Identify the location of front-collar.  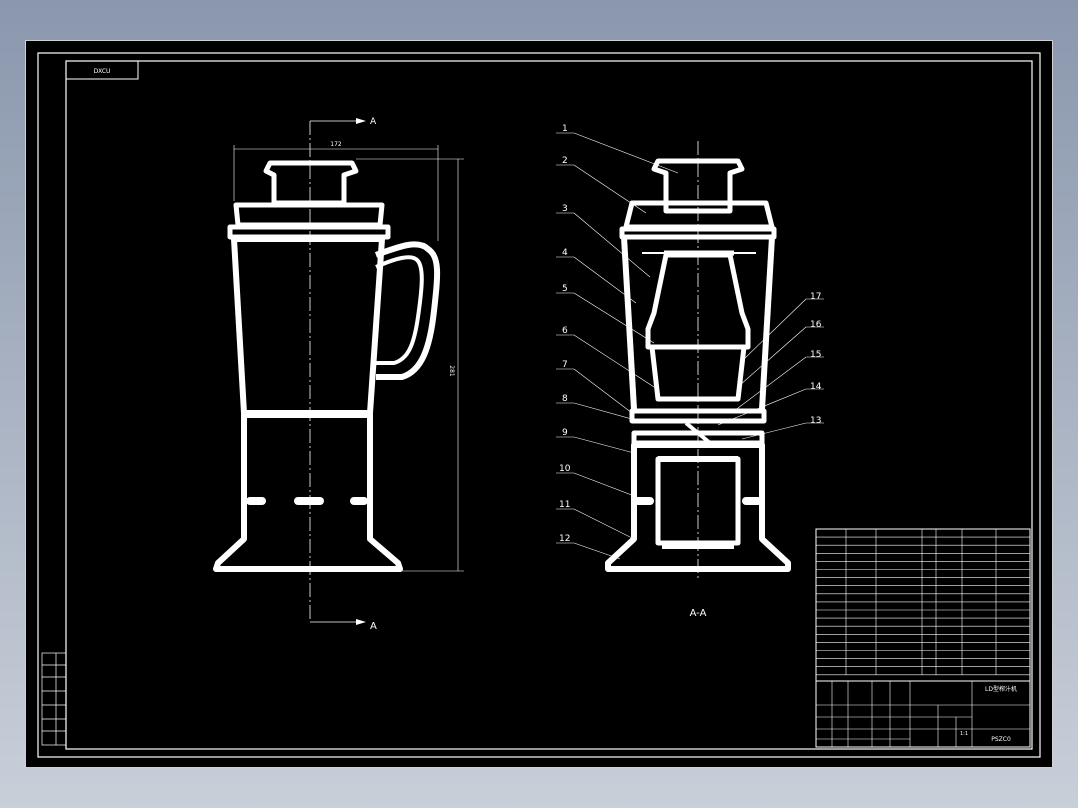
(309, 232).